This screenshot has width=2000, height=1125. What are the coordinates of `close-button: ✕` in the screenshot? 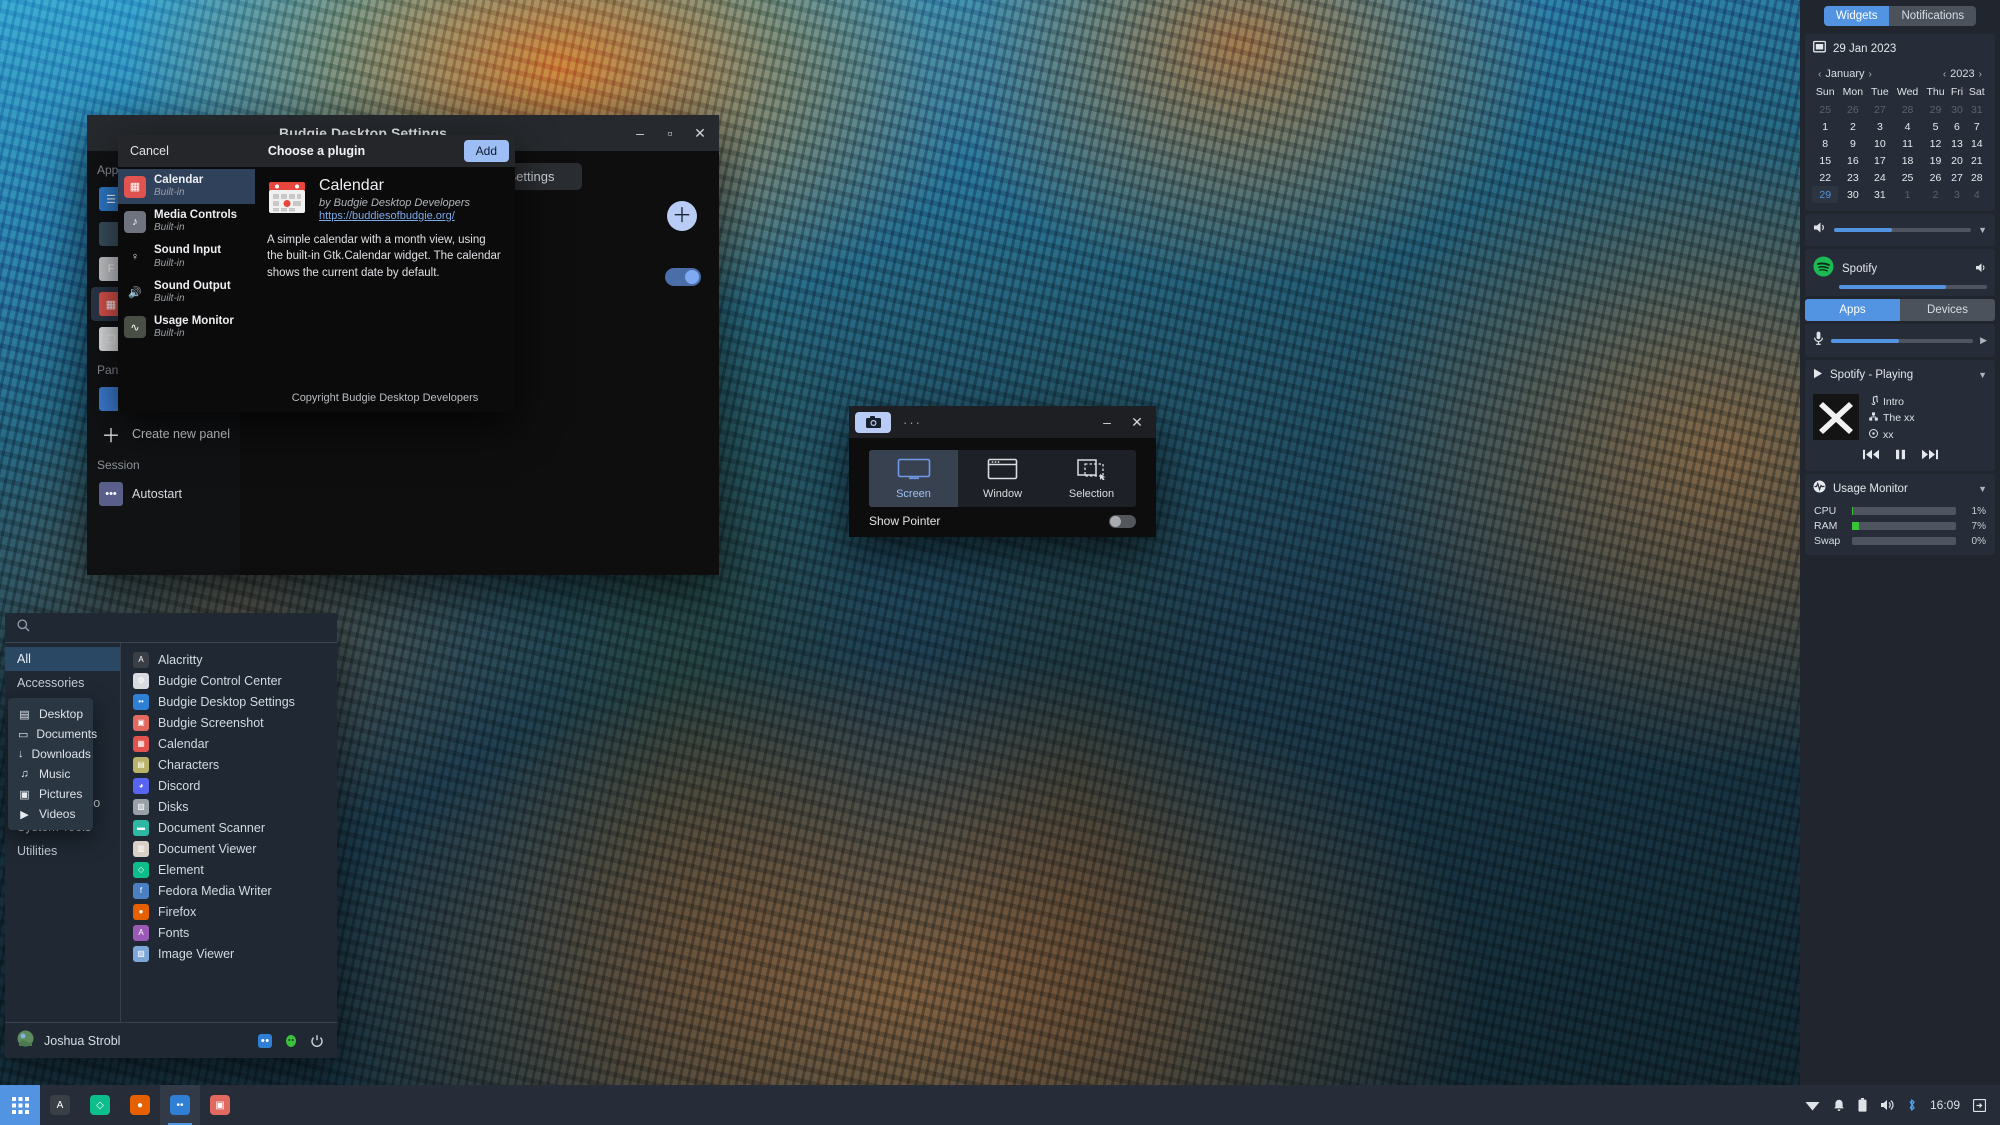 It's located at (700, 133).